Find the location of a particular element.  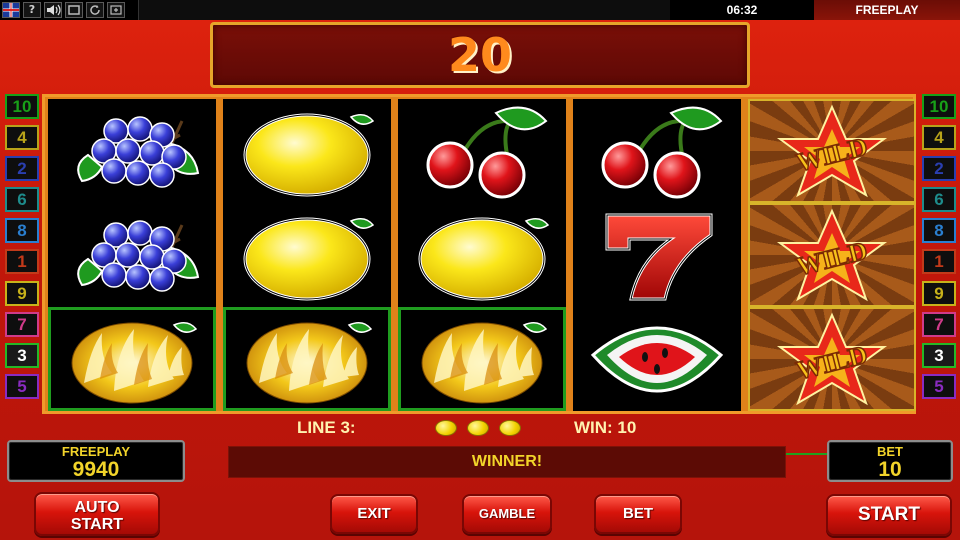

top-status-bar: ? 06:32 FREEPLAY is located at coordinates (480, 10).